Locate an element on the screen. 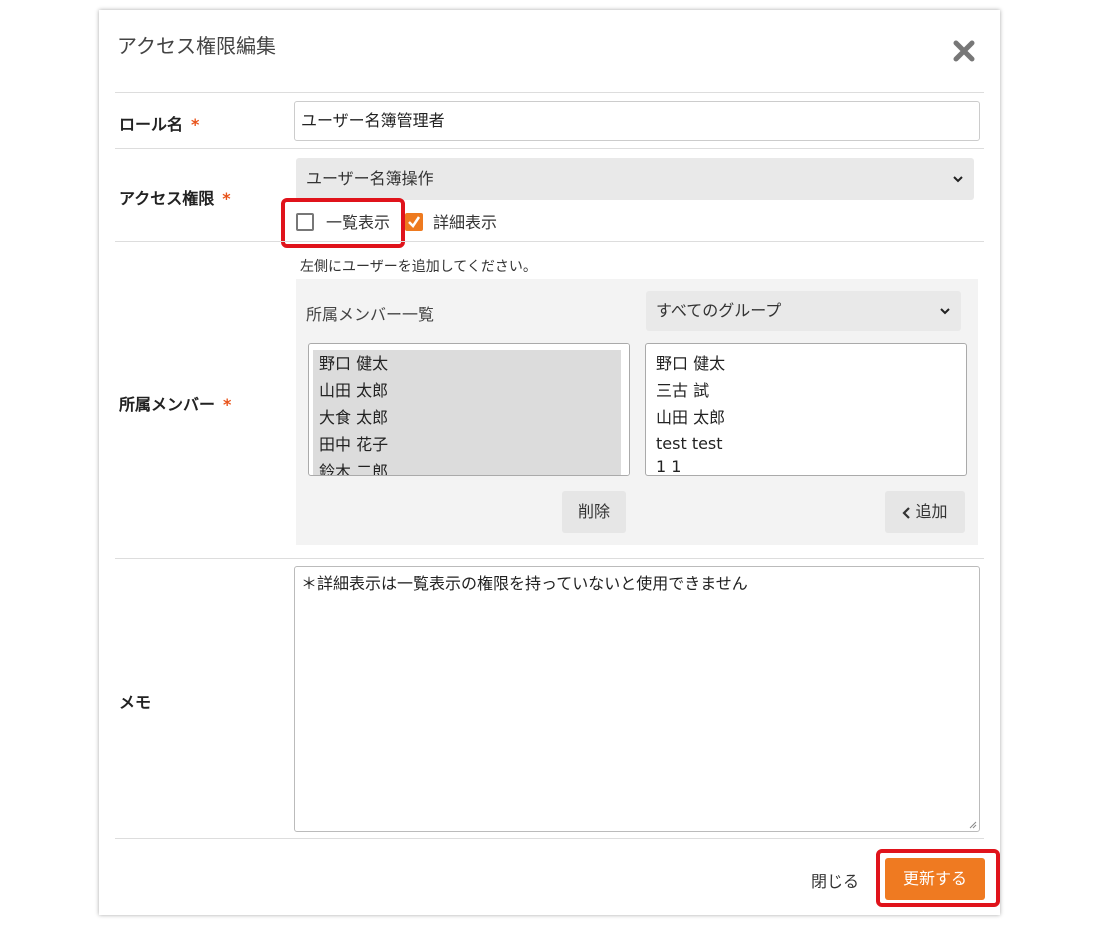  checkbox-empty-icon is located at coordinates (305, 222).